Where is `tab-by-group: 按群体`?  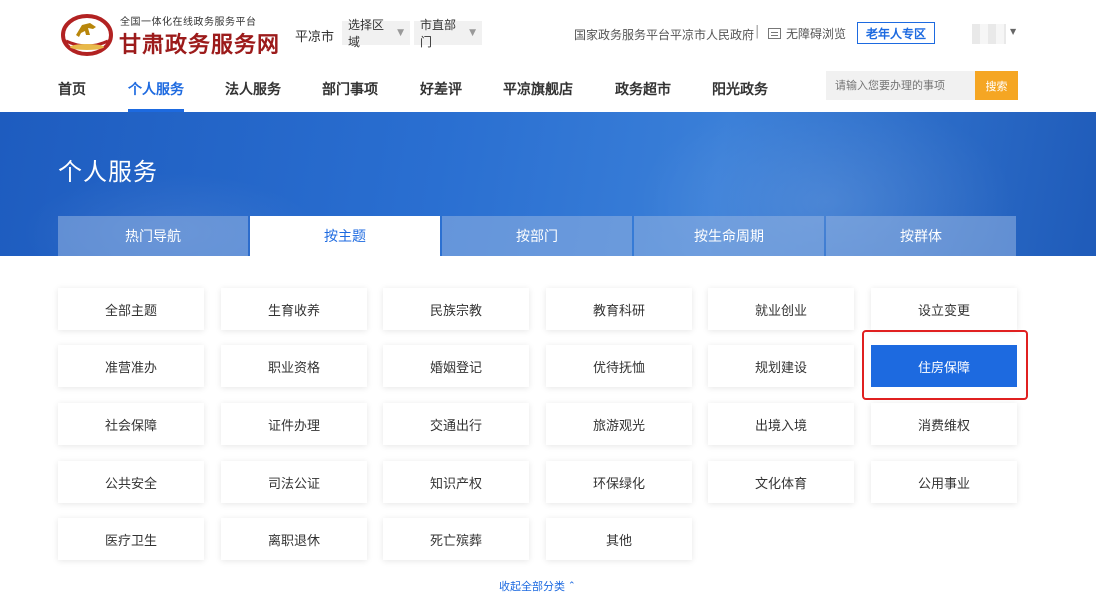 tab-by-group: 按群体 is located at coordinates (921, 236).